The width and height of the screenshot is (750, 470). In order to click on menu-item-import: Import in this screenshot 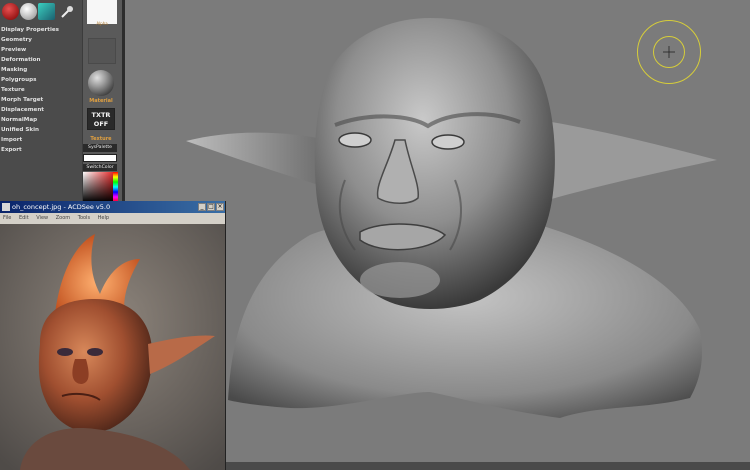, I will do `click(41, 140)`.